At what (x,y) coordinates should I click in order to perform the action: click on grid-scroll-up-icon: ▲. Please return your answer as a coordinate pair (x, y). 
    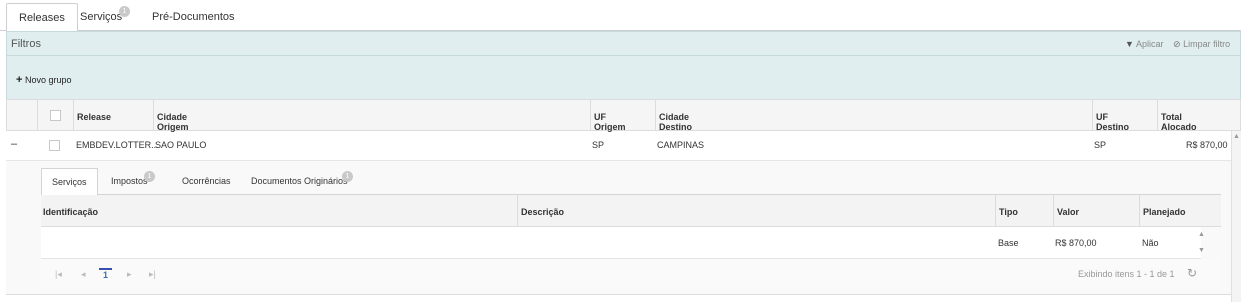
    Looking at the image, I should click on (1236, 136).